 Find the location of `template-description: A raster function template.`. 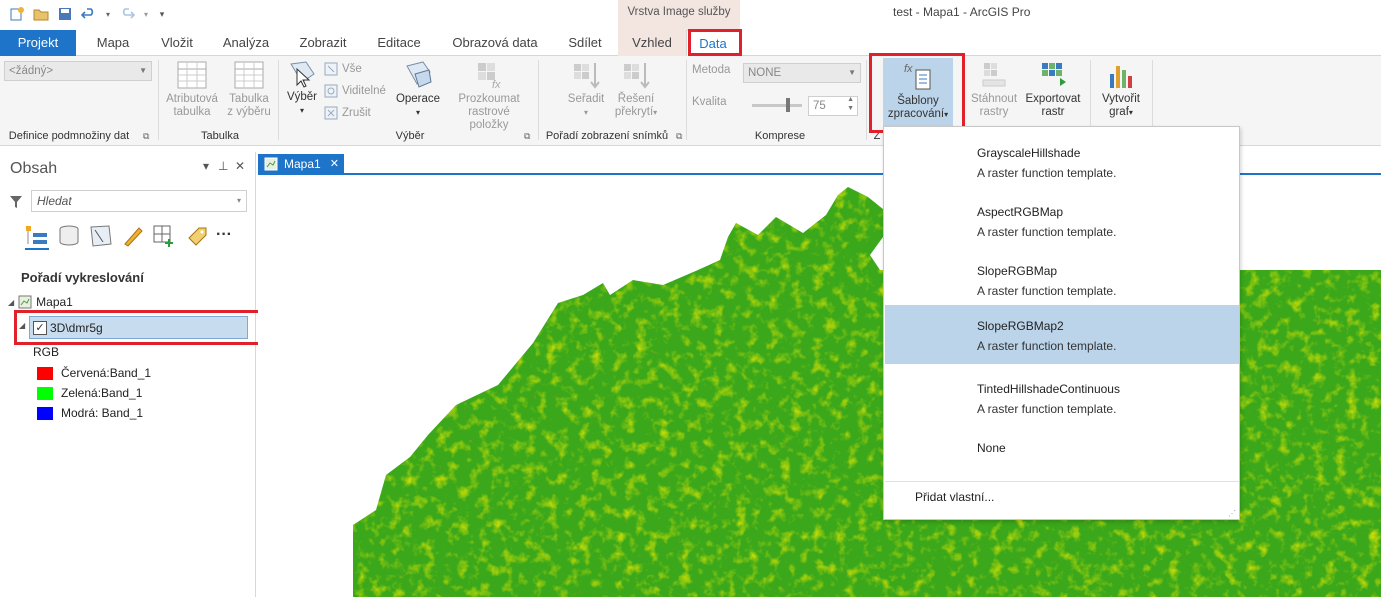

template-description: A raster function template. is located at coordinates (1047, 232).